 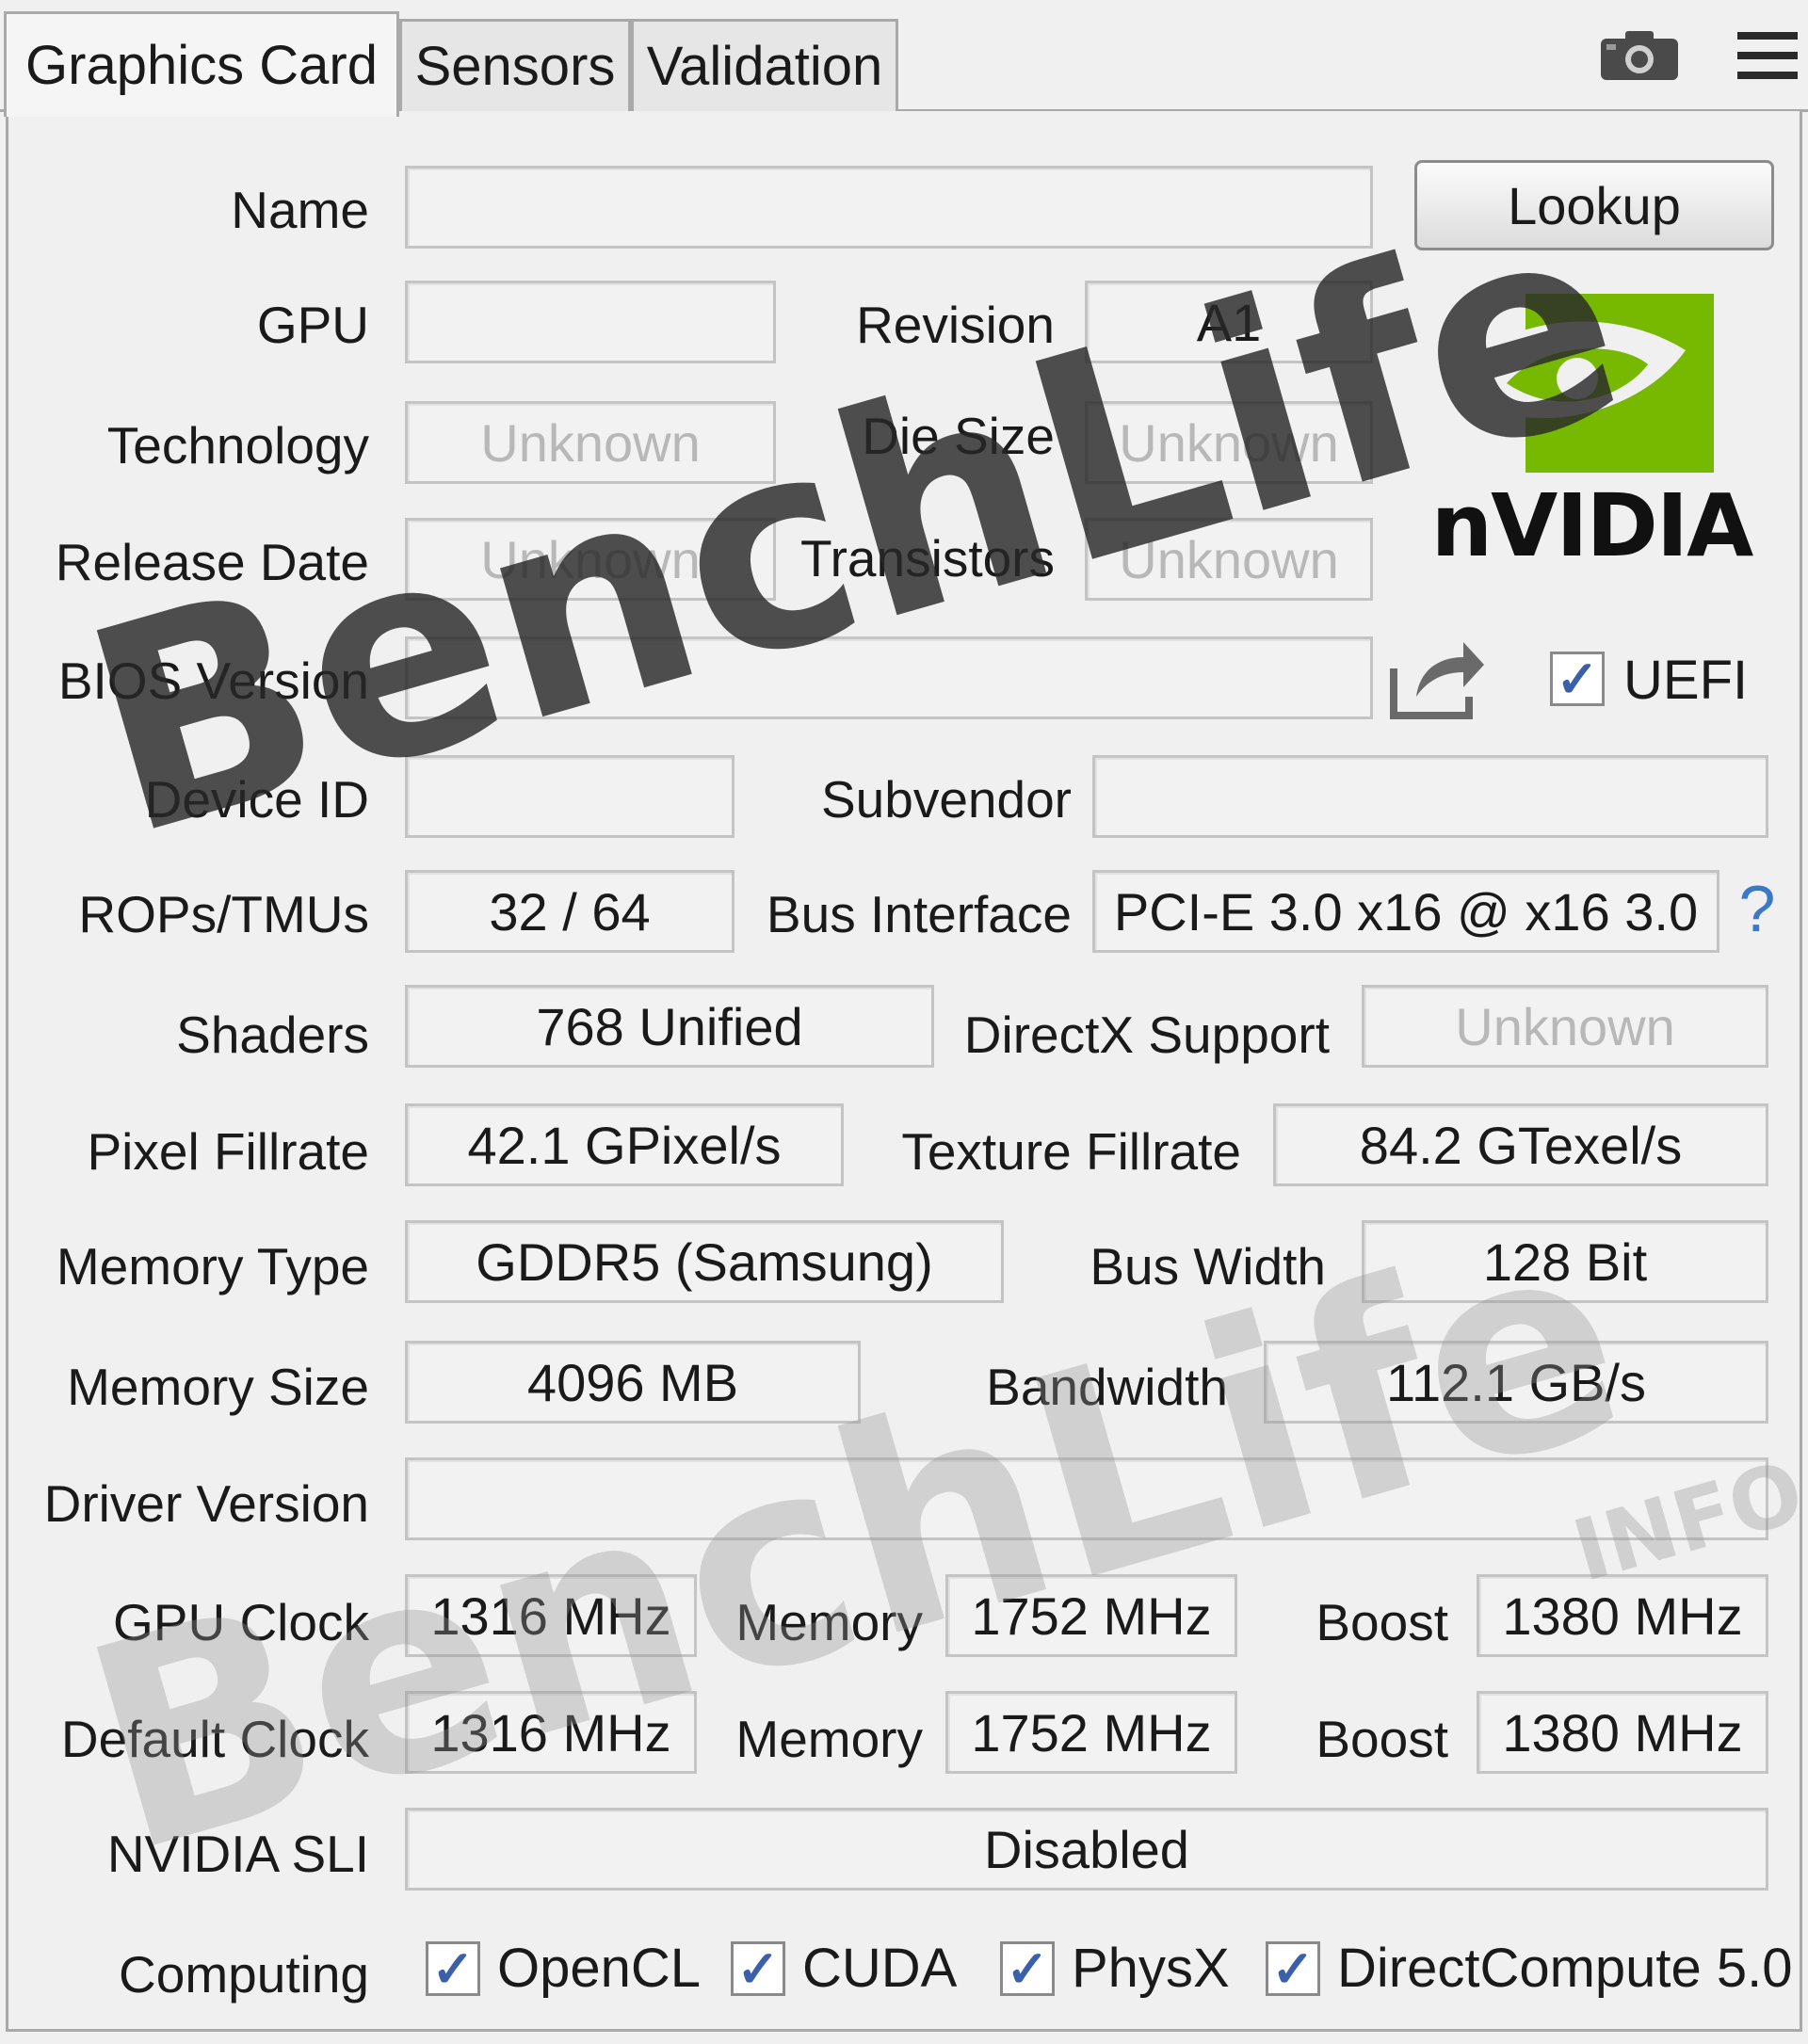 I want to click on bus-width-label: Bus Width, so click(x=1208, y=1266).